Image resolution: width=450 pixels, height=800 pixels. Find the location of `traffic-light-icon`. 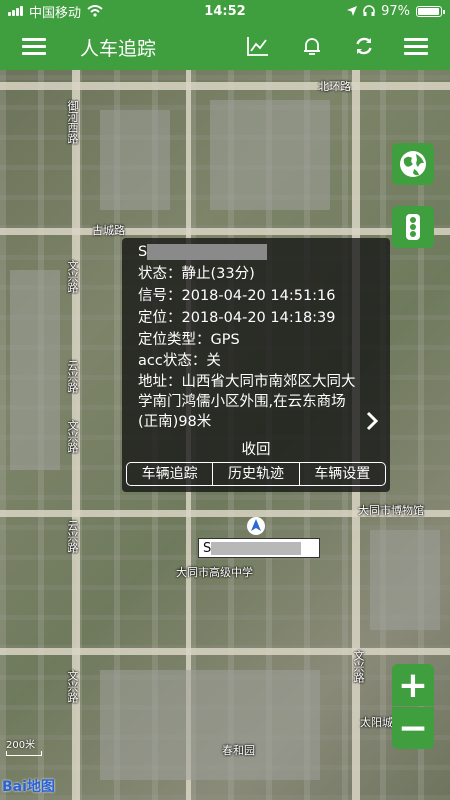

traffic-light-icon is located at coordinates (413, 227).